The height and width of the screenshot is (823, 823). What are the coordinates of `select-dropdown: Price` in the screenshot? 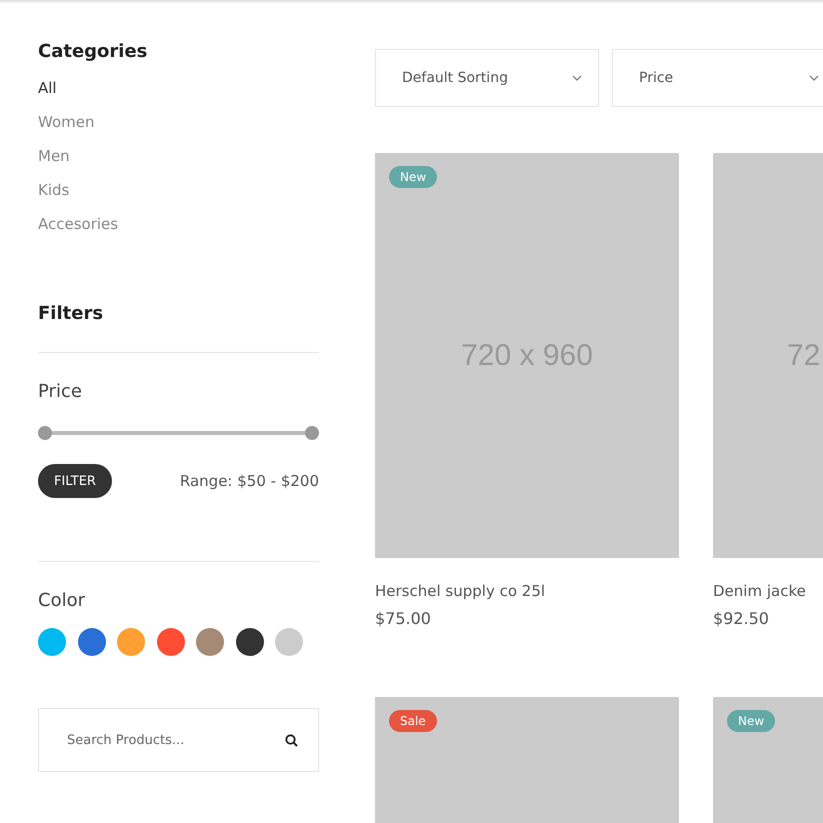 It's located at (717, 78).